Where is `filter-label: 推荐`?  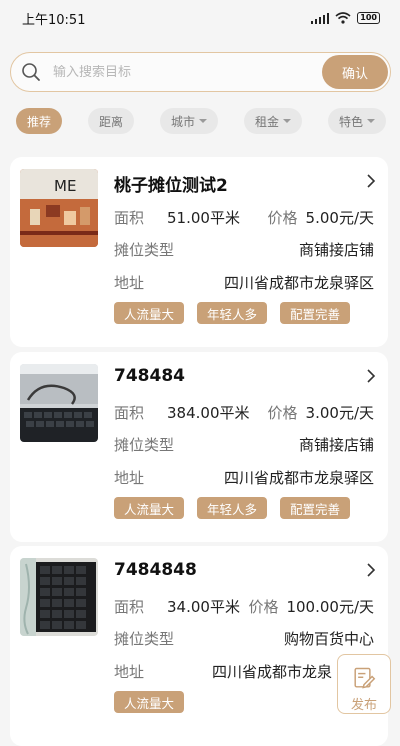 filter-label: 推荐 is located at coordinates (39, 121).